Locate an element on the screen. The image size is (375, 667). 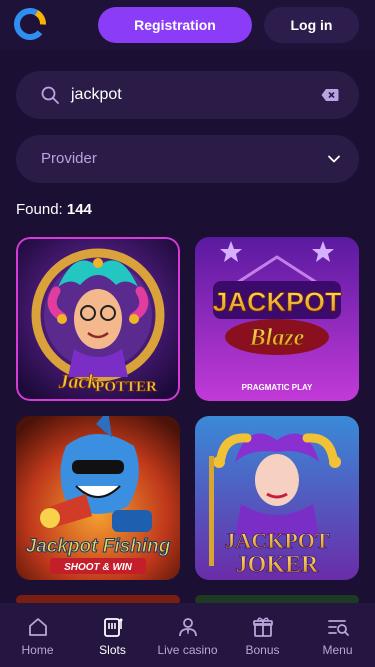
provider-label: Provider is located at coordinates (69, 158).